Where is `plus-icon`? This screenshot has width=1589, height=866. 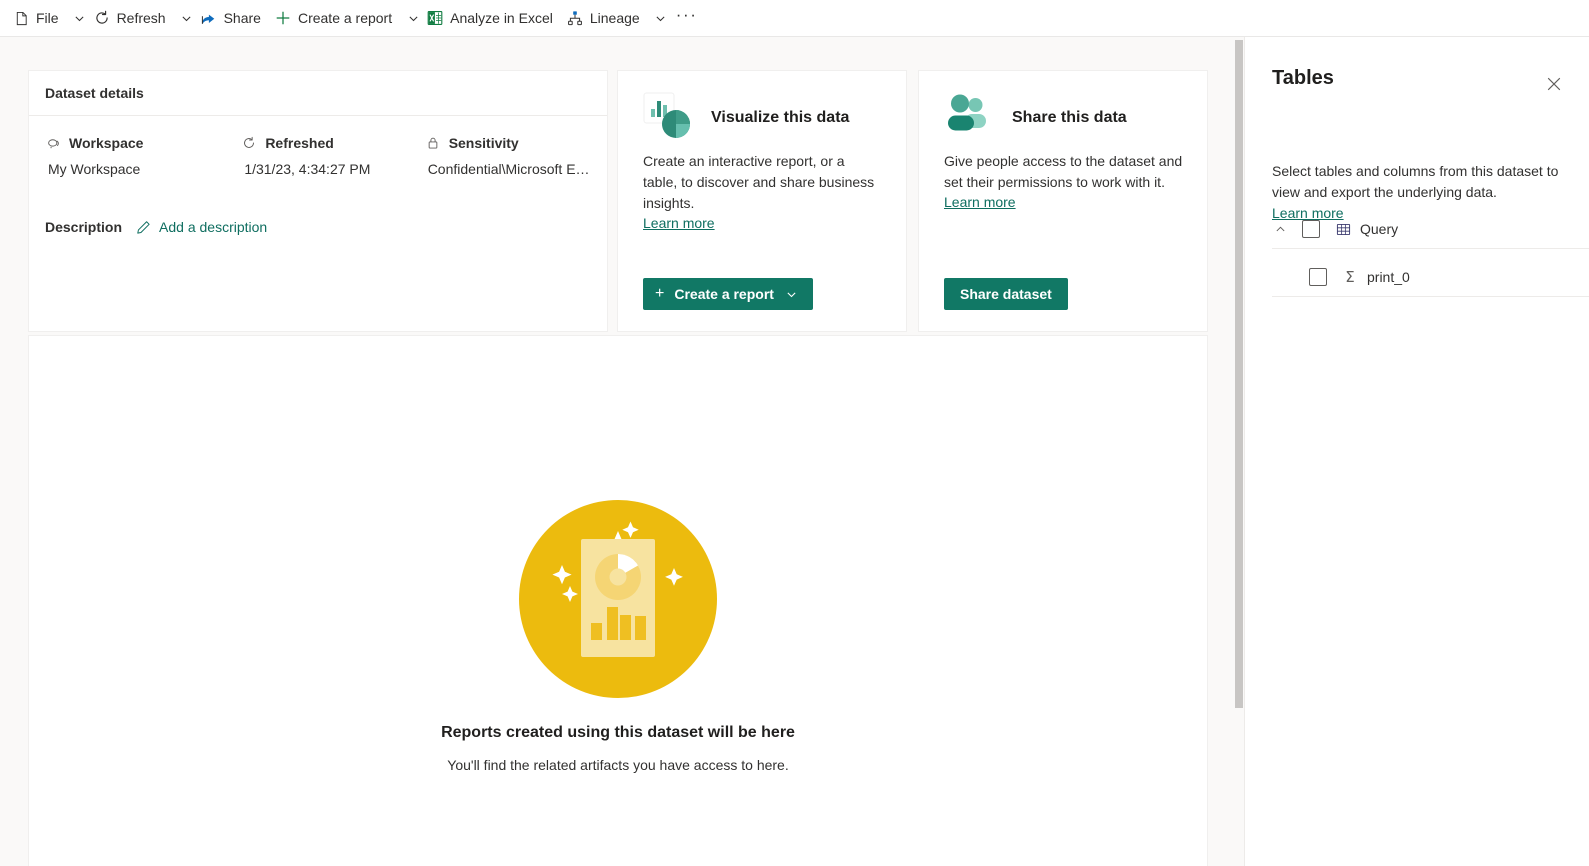
plus-icon is located at coordinates (283, 18).